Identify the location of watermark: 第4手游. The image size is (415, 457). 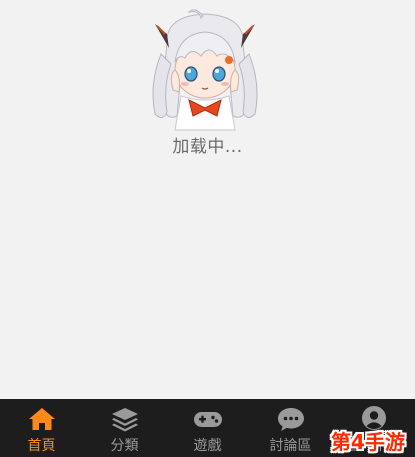
(368, 441).